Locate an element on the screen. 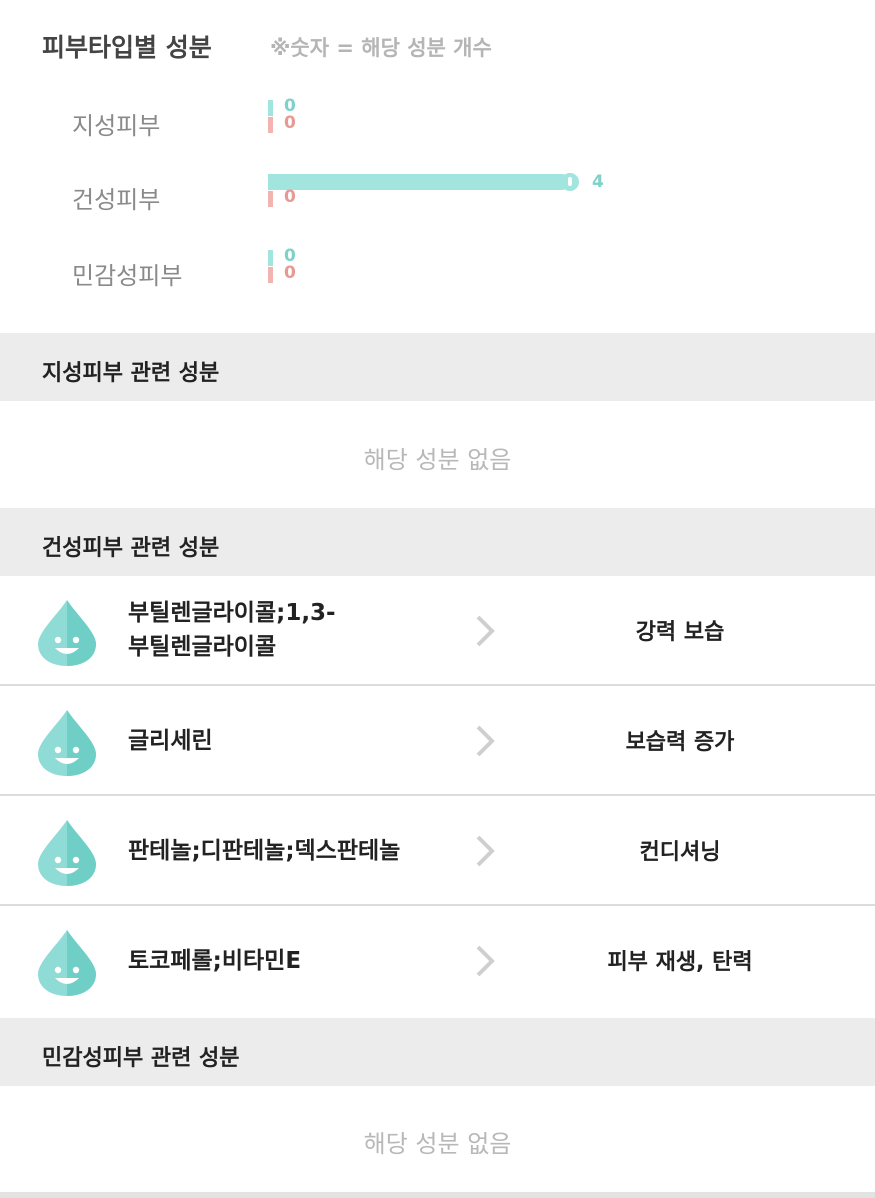  ingredient-name-line1: 판테놀;디판테놀;덱스판테놀 is located at coordinates (264, 851).